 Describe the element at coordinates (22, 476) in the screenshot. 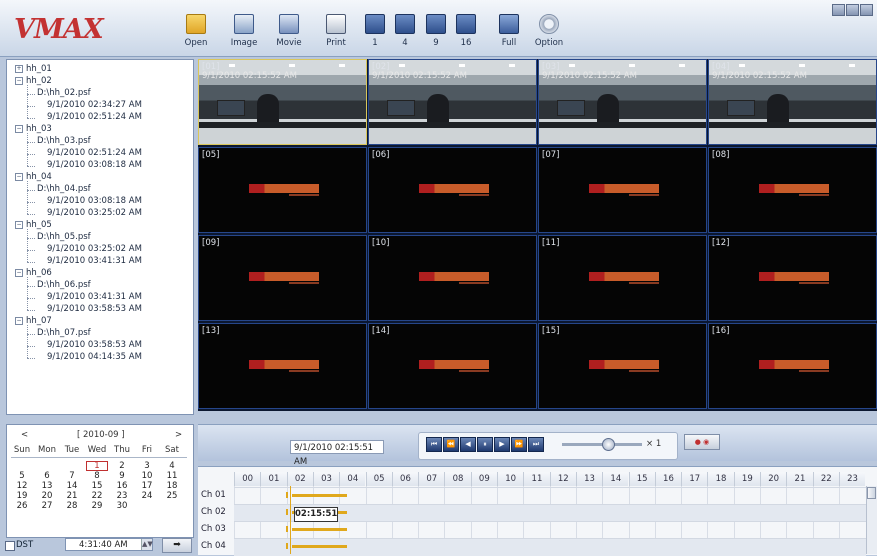

I see `calendar-day: 5` at that location.